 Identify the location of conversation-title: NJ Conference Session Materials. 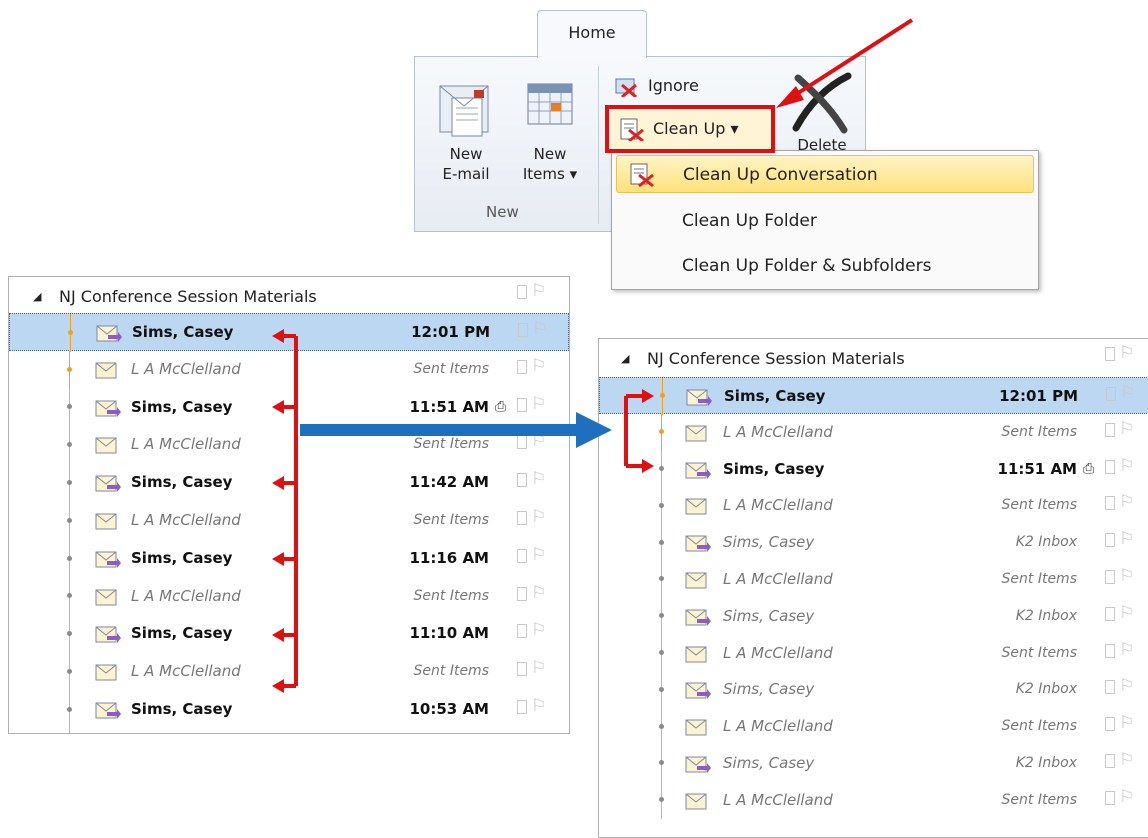
(188, 297).